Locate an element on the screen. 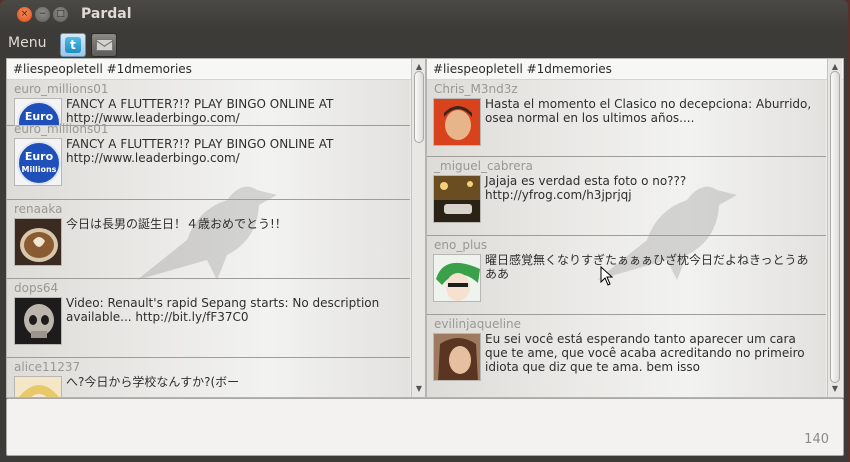  face-photo-icon is located at coordinates (457, 122).